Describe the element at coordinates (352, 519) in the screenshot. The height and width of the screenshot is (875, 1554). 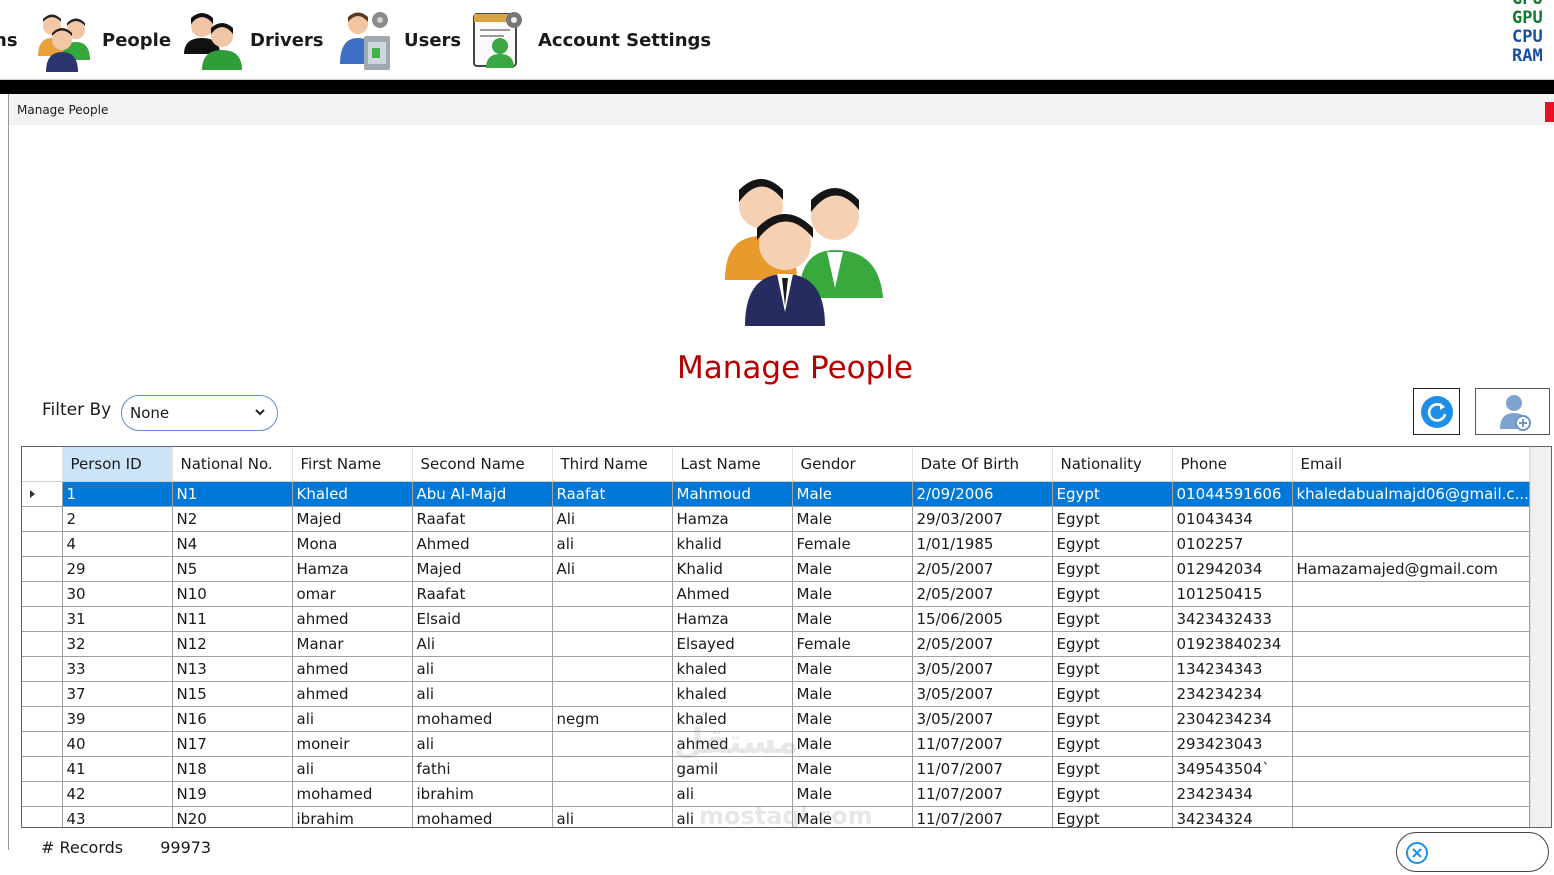
I see `table-cell: Majed` at that location.